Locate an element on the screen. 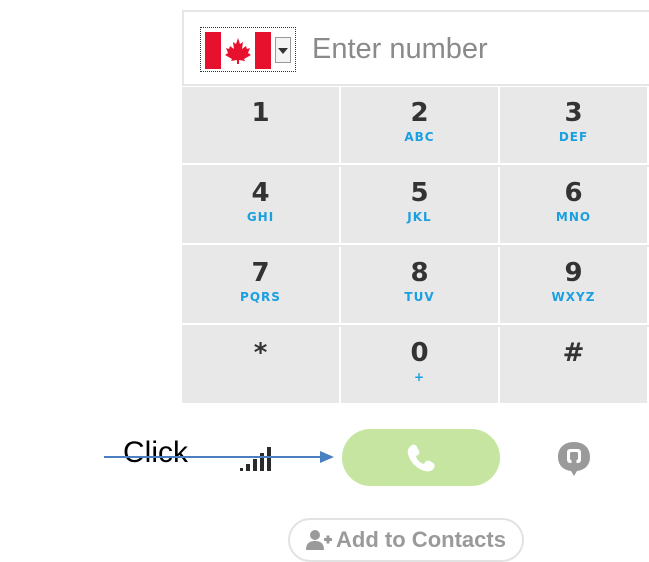 Image resolution: width=649 pixels, height=562 pixels. annotation-arrow is located at coordinates (219, 457).